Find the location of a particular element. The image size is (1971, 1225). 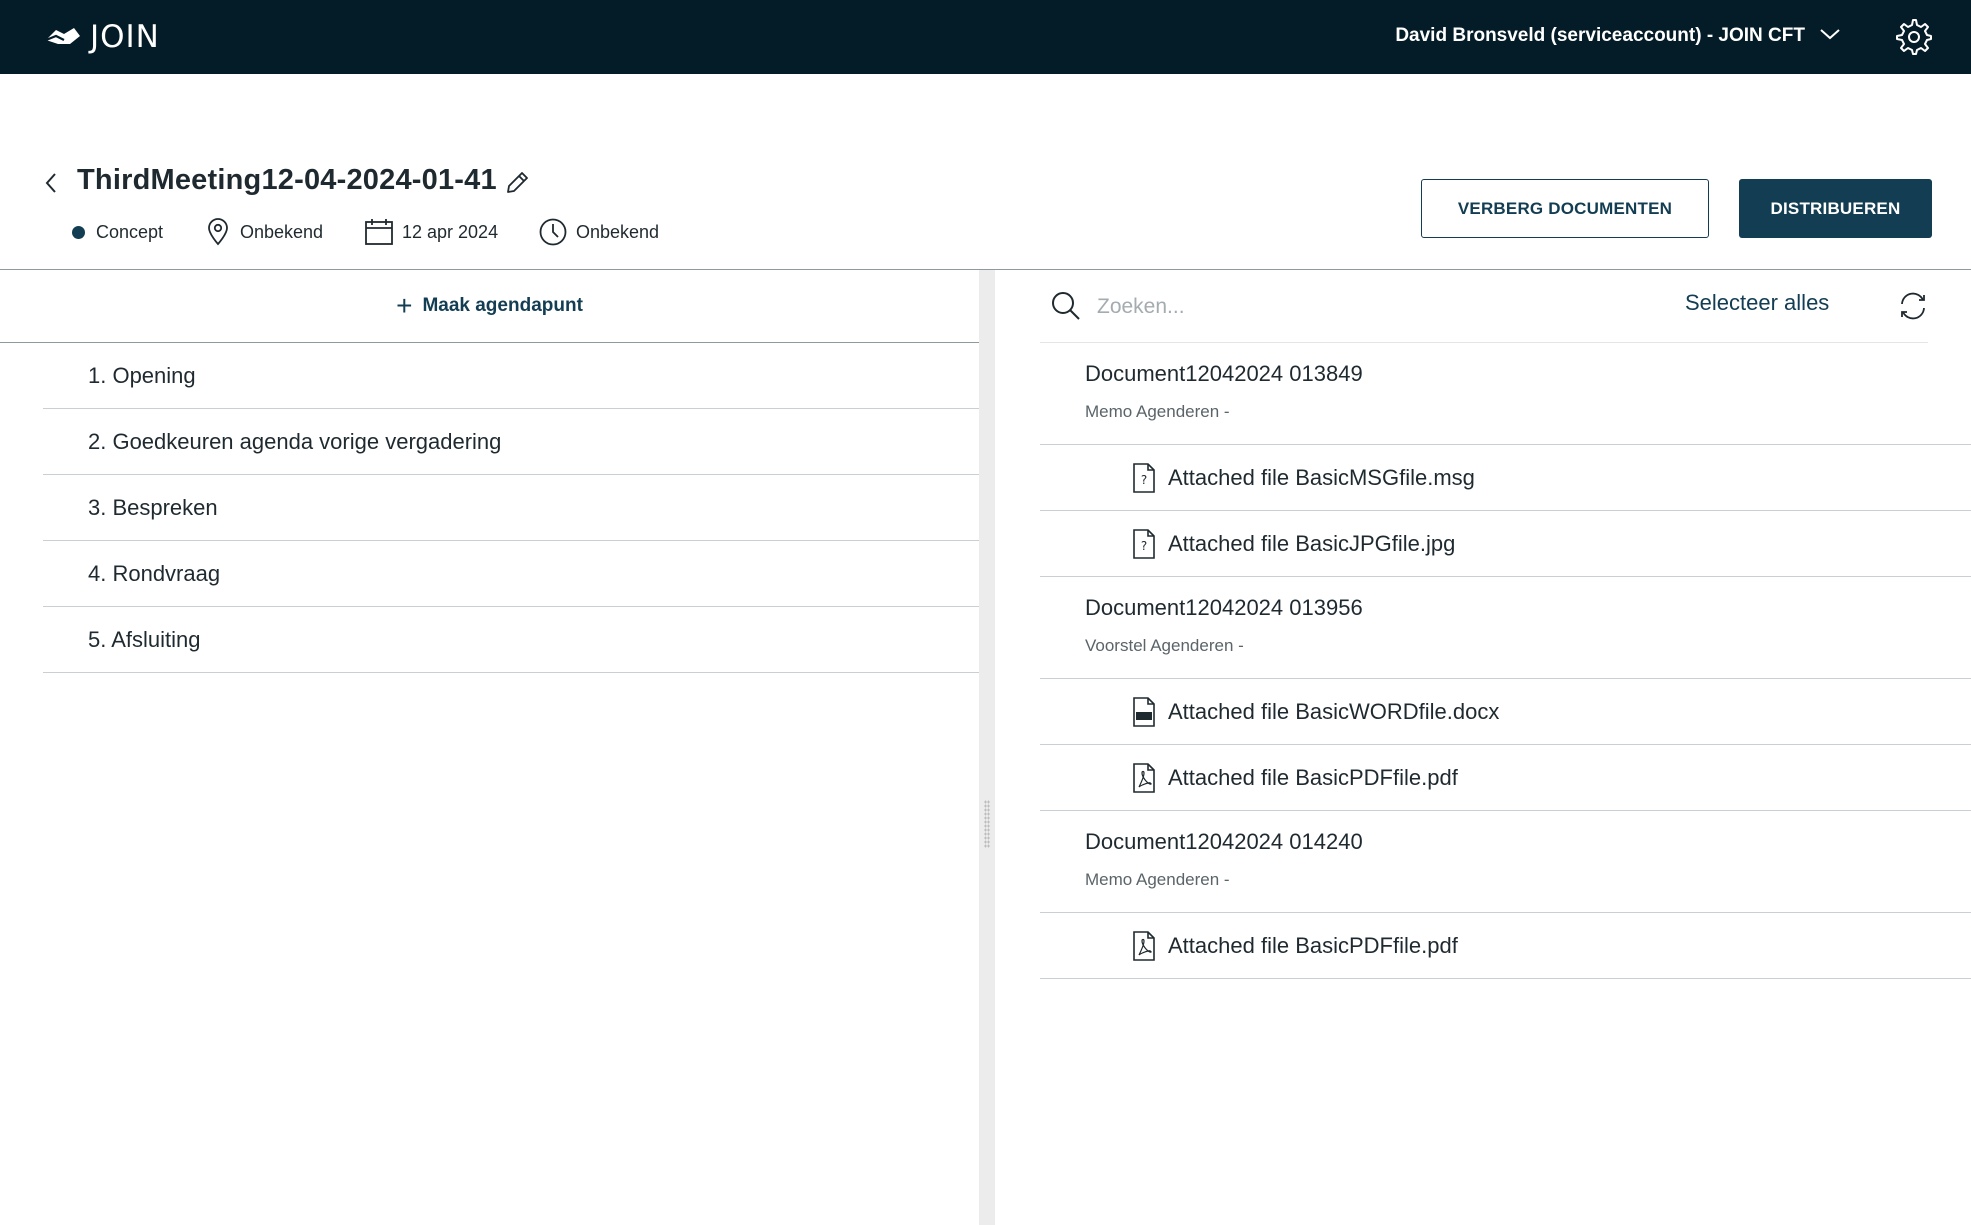

drag-handle-icon is located at coordinates (987, 824).